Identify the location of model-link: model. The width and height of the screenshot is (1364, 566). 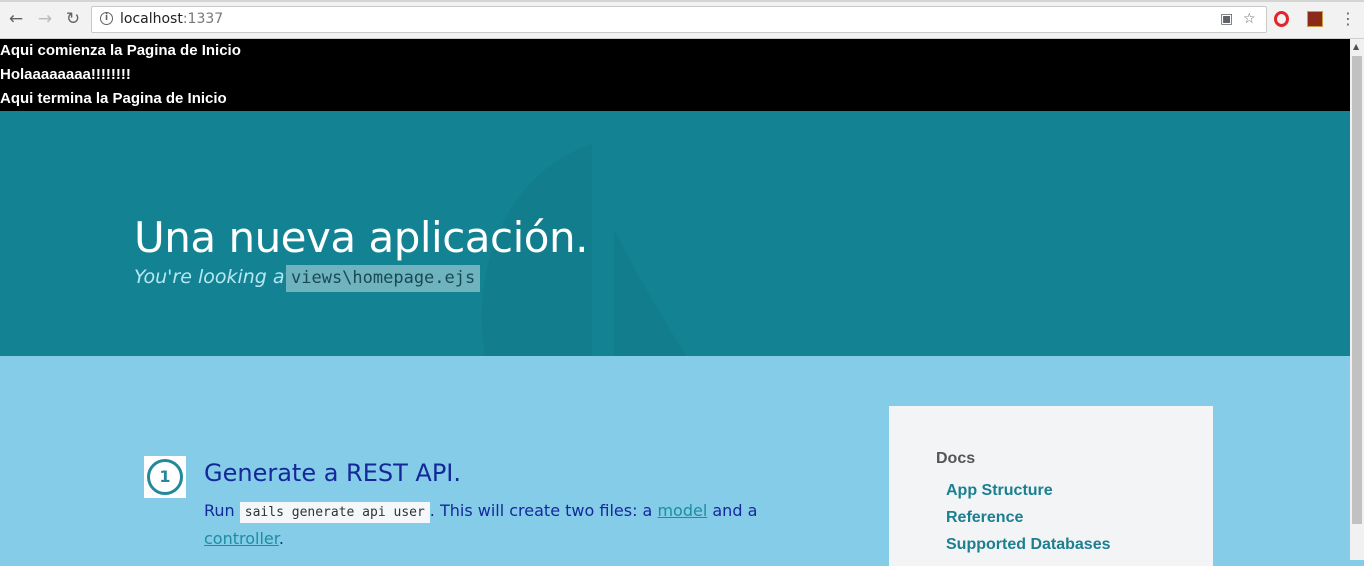
(682, 510).